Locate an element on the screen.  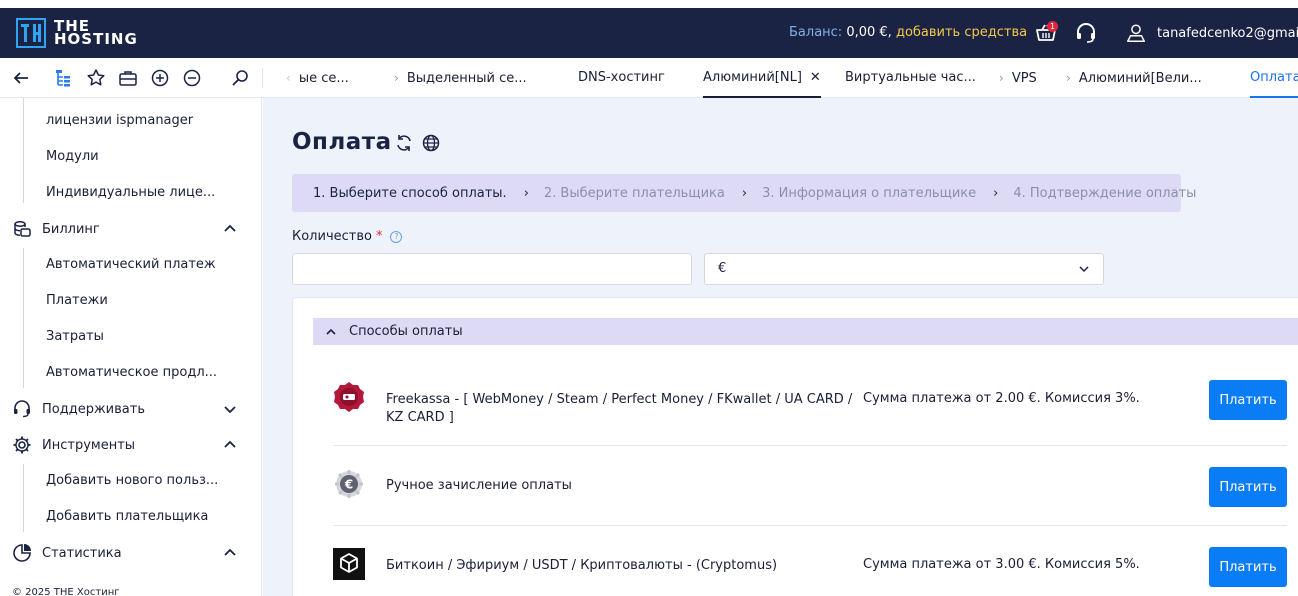
back-arrow-icon is located at coordinates (21, 78).